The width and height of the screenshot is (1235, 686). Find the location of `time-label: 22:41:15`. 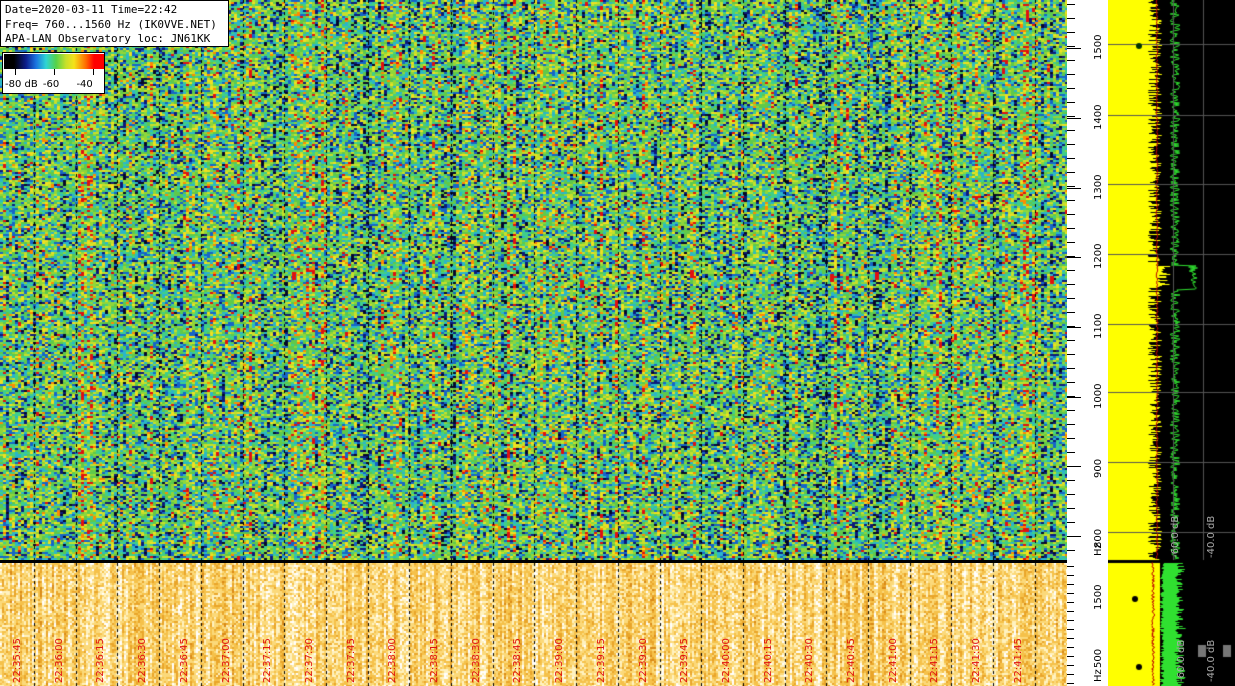

time-label: 22:41:15 is located at coordinates (935, 660).